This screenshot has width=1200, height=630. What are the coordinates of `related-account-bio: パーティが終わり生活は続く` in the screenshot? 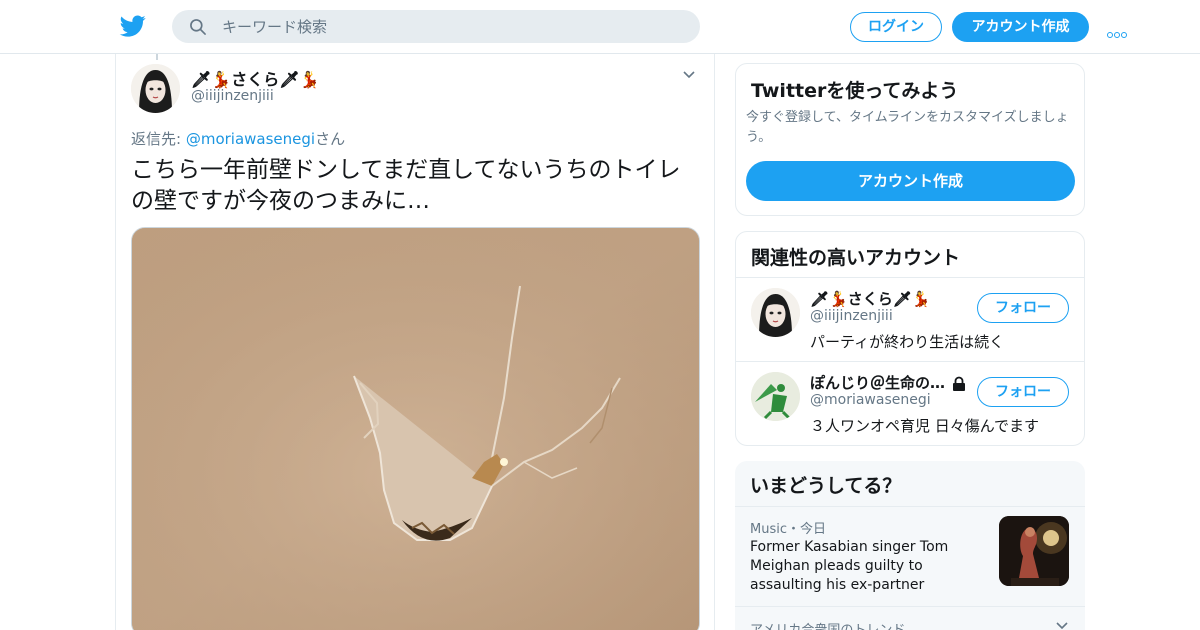 It's located at (907, 342).